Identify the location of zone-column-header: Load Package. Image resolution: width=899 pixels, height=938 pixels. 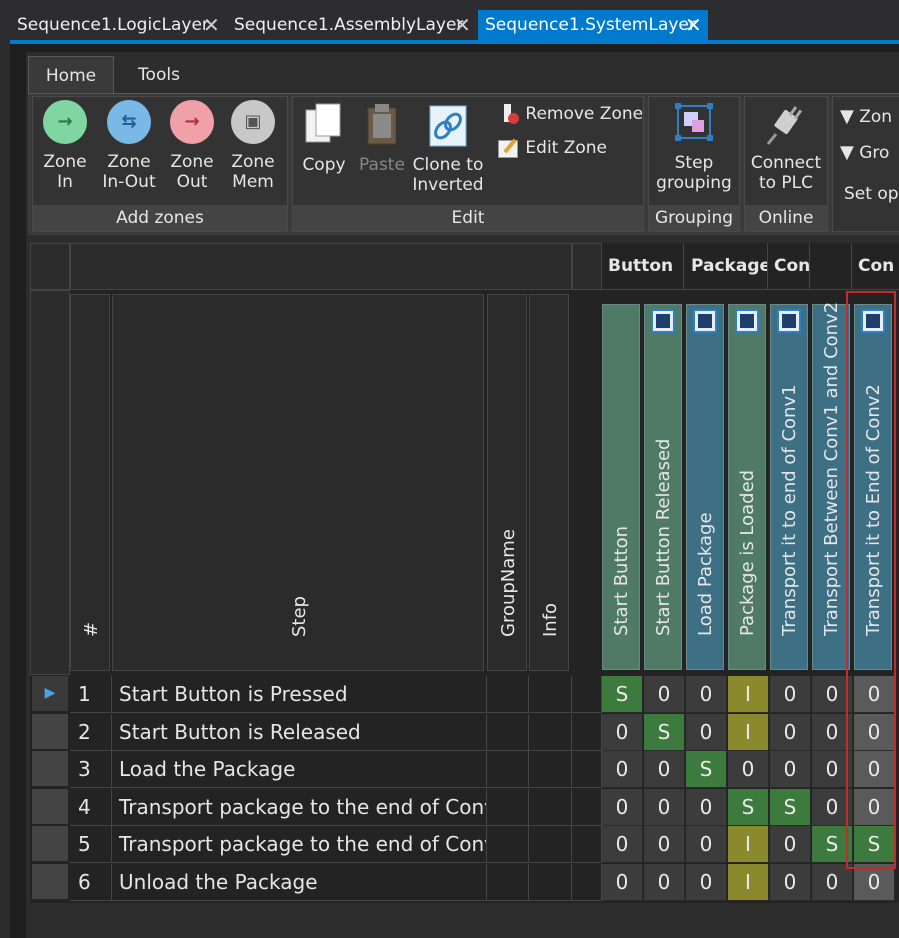
(705, 487).